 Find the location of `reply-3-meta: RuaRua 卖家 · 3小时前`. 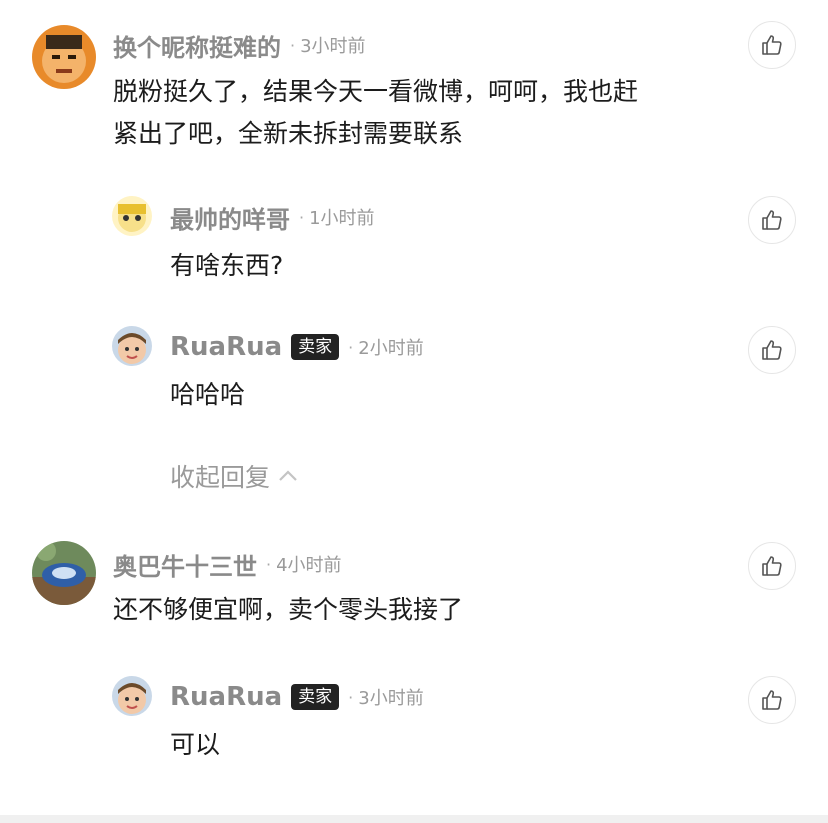

reply-3-meta: RuaRua 卖家 · 3小时前 is located at coordinates (297, 697).